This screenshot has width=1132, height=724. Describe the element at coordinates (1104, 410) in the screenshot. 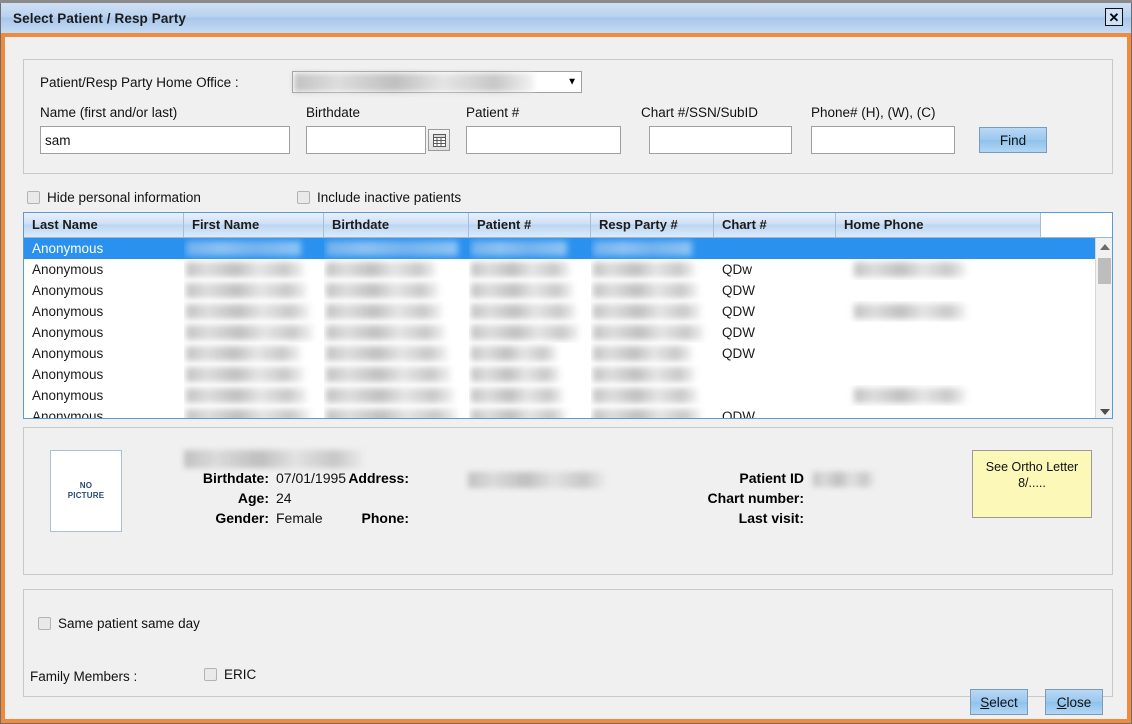

I see `scroll-down-arrow-icon` at that location.